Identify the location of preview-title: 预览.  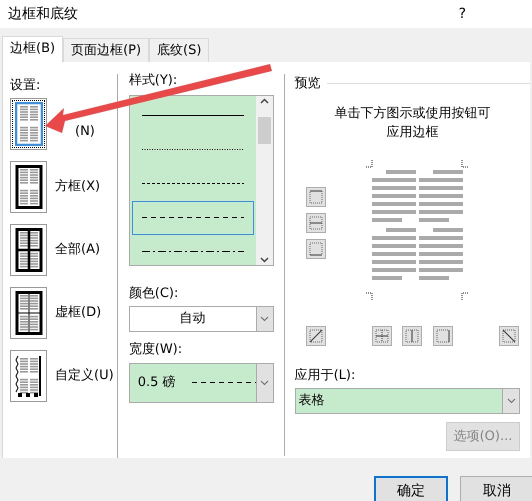
(307, 84).